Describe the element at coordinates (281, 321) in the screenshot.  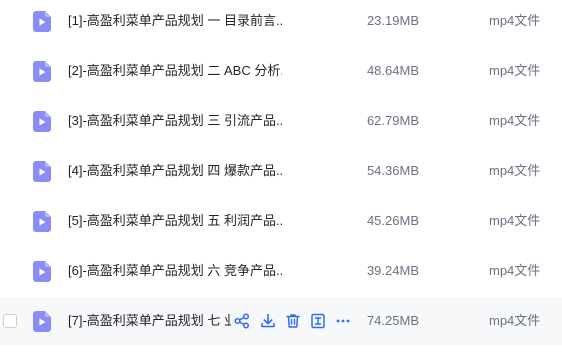
I see `file-row-hovered: [7]-高盈利菜单产品规划 七 业绩` at that location.